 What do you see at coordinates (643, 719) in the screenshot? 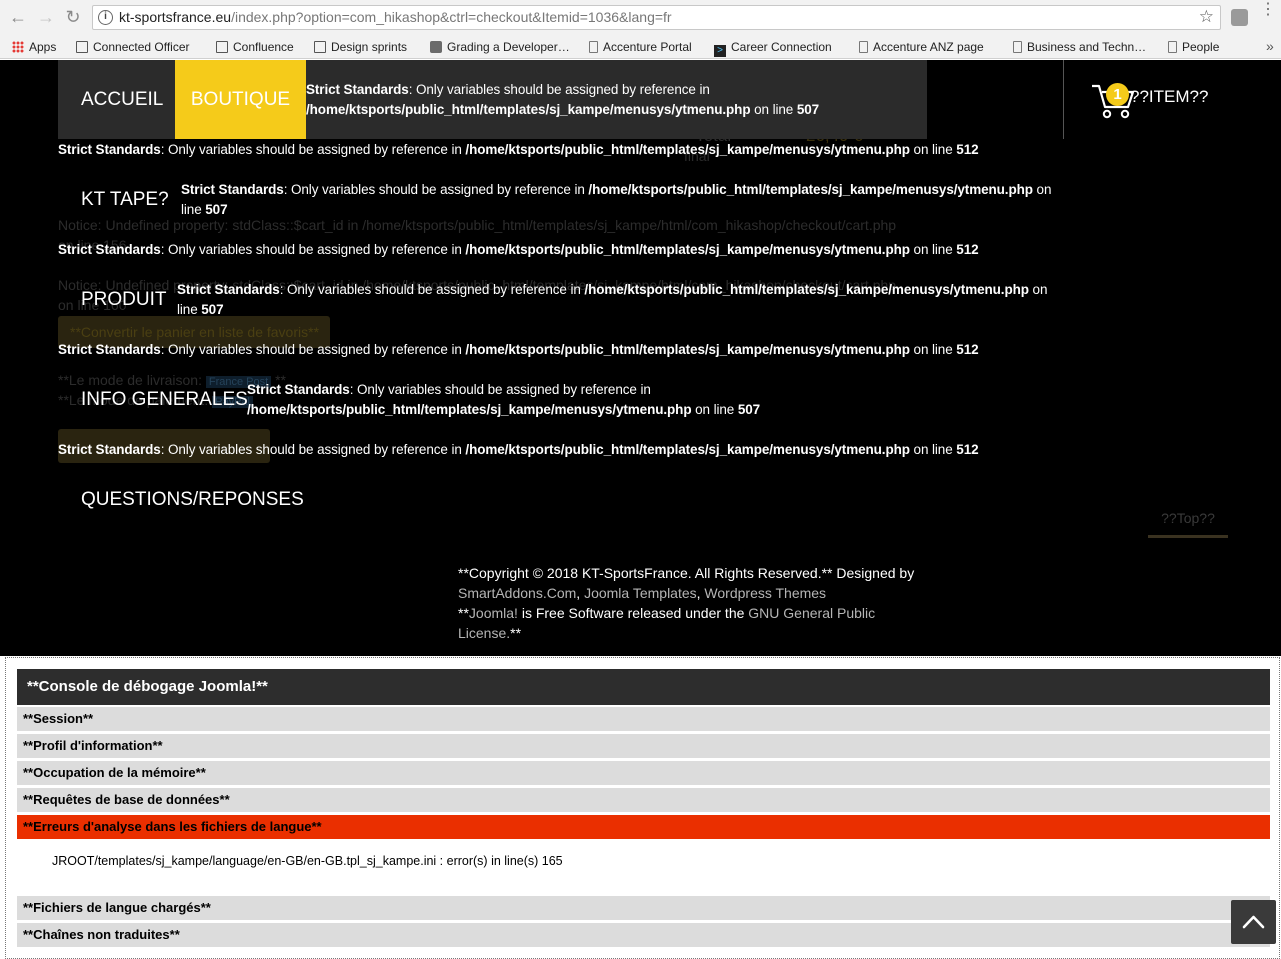
I see `debug-row-session: **Session**` at bounding box center [643, 719].